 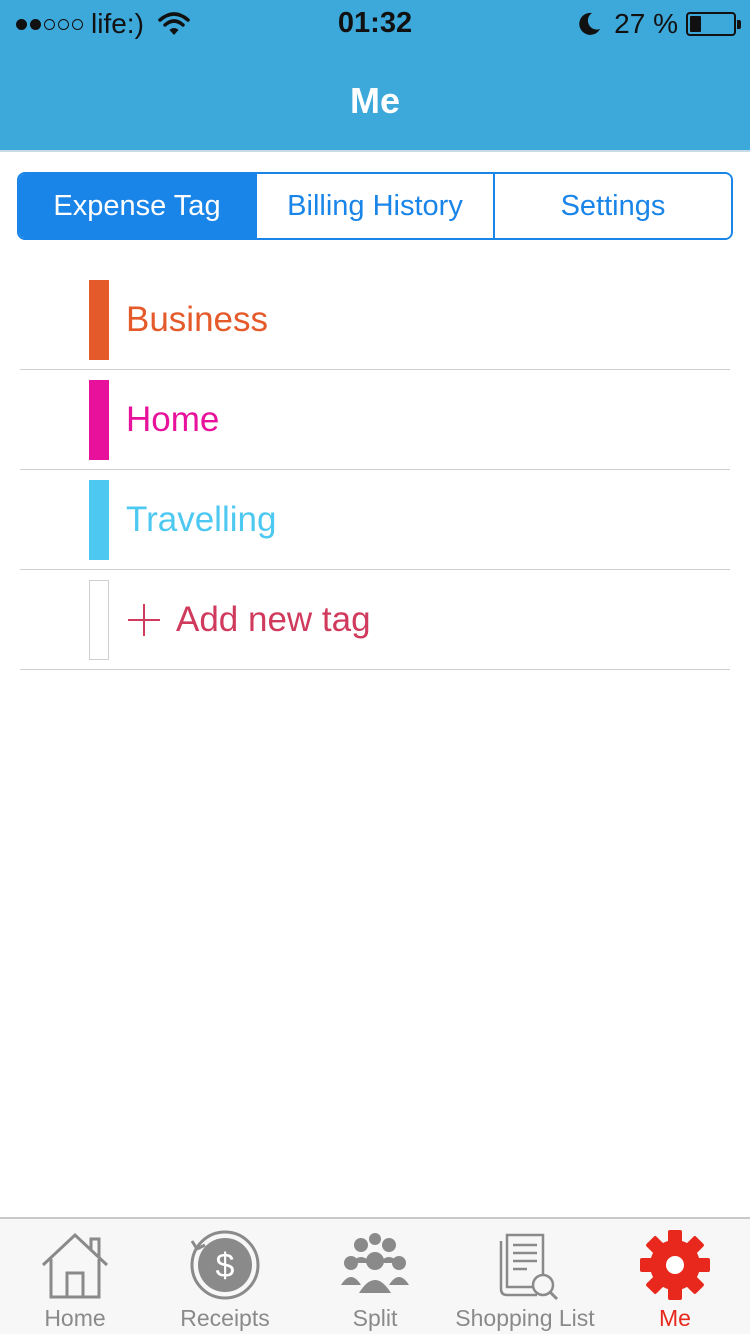 I want to click on battery-cap, so click(x=739, y=24).